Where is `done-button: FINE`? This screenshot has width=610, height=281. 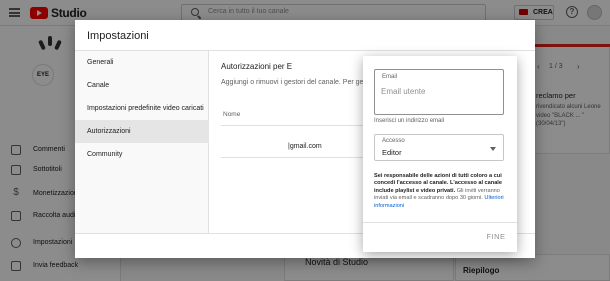
done-button: FINE is located at coordinates (496, 237).